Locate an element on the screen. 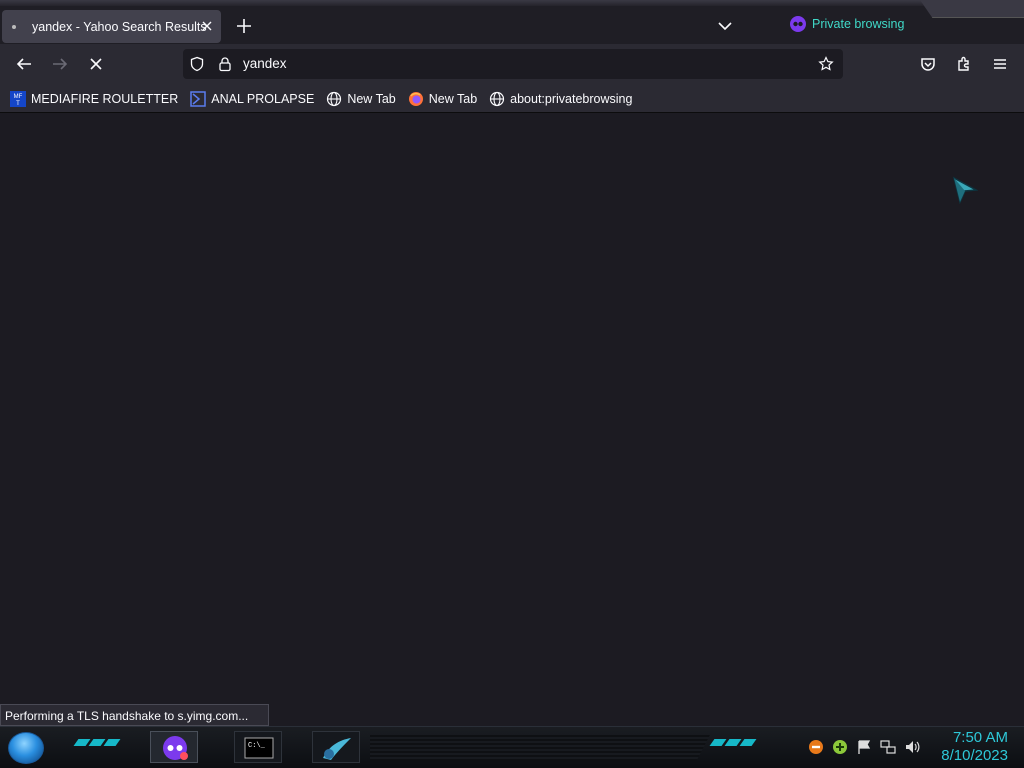 The height and width of the screenshot is (768, 1024). clock-date: 8/10/2023 is located at coordinates (974, 755).